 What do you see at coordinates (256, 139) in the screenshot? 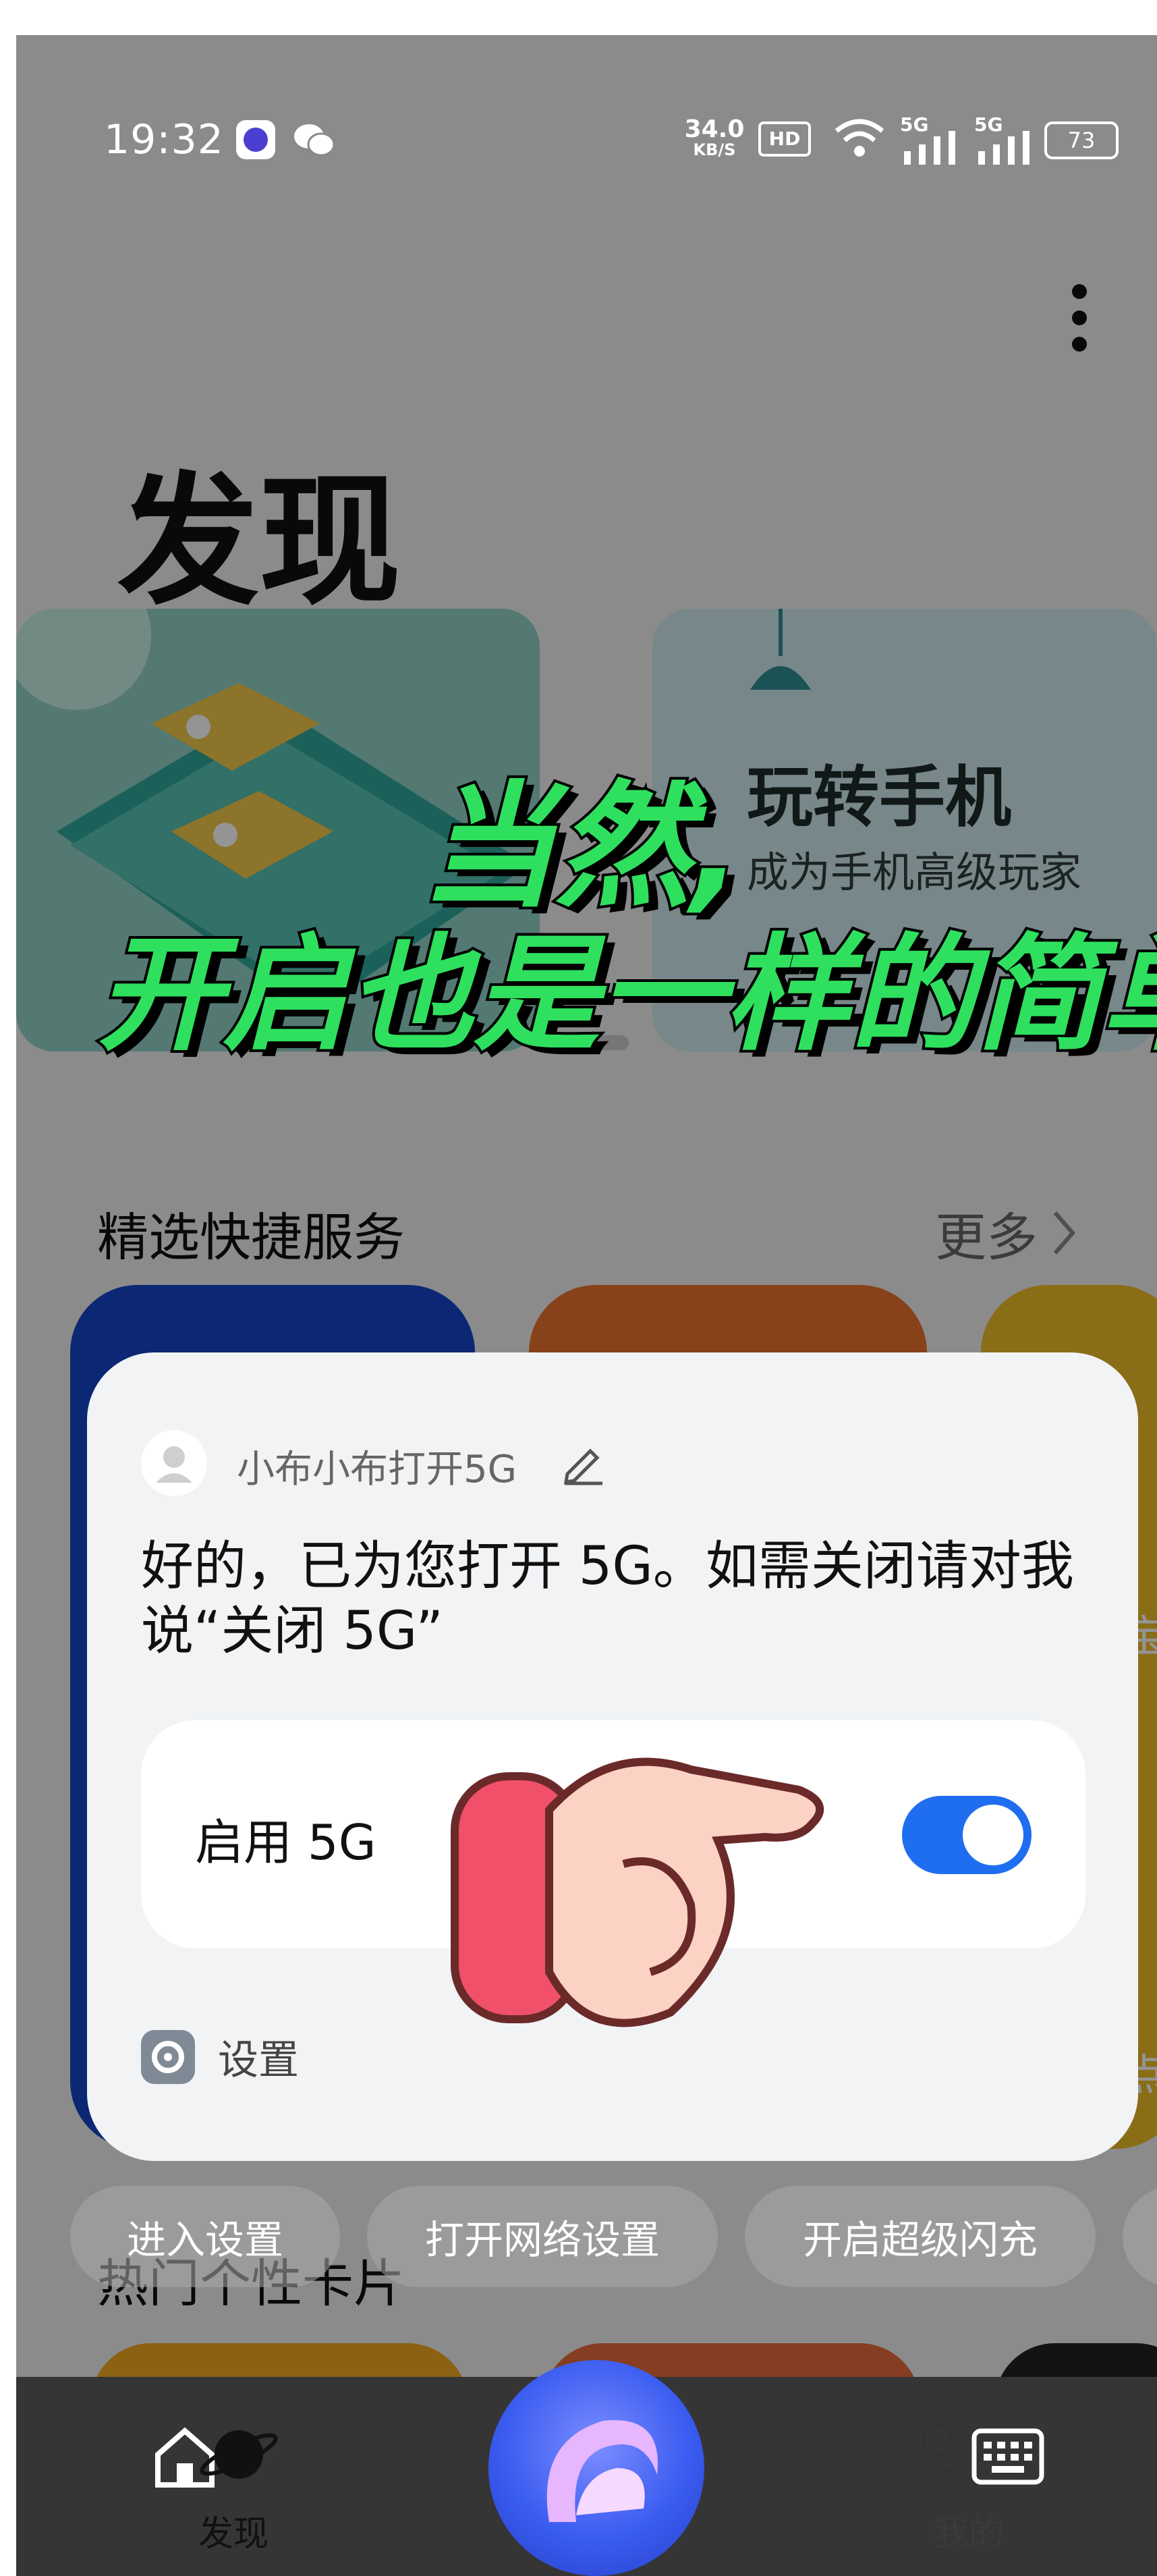
I see `app-notification-icon` at bounding box center [256, 139].